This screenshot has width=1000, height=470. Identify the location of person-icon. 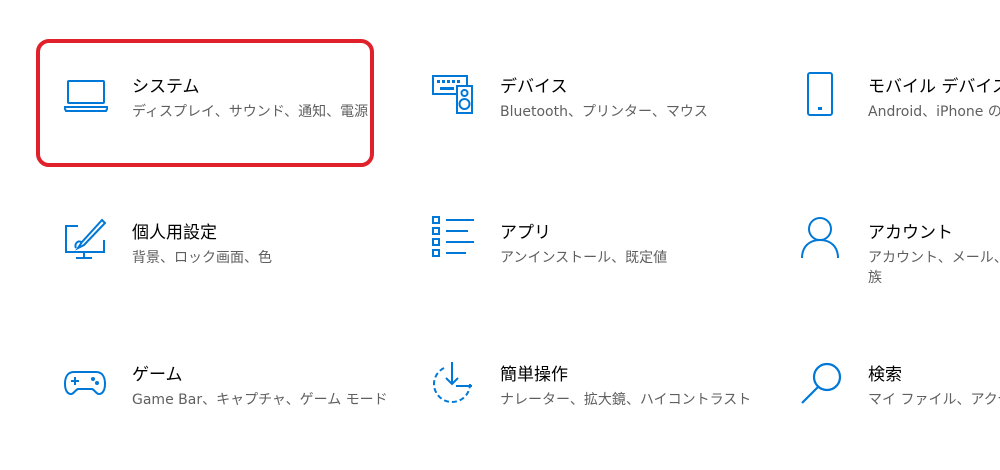
(822, 238).